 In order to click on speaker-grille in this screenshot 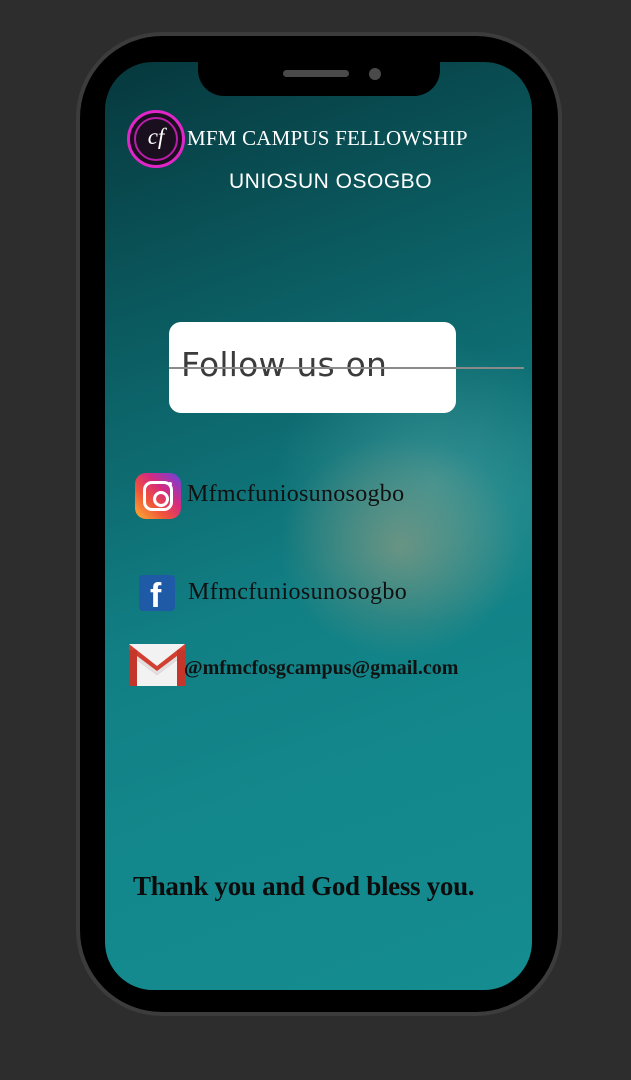, I will do `click(316, 73)`.